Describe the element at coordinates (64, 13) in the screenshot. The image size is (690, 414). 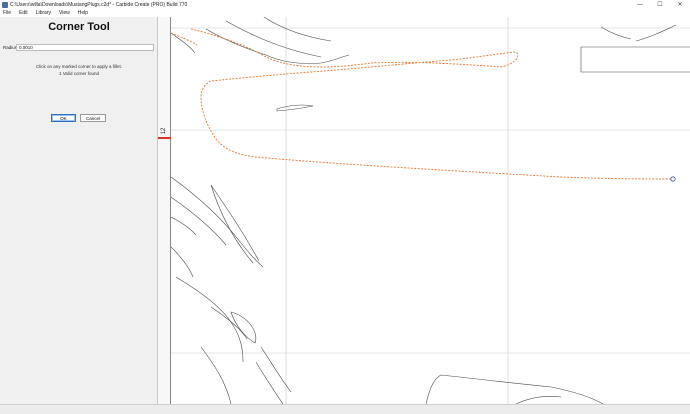
I see `menu-view: View` at that location.